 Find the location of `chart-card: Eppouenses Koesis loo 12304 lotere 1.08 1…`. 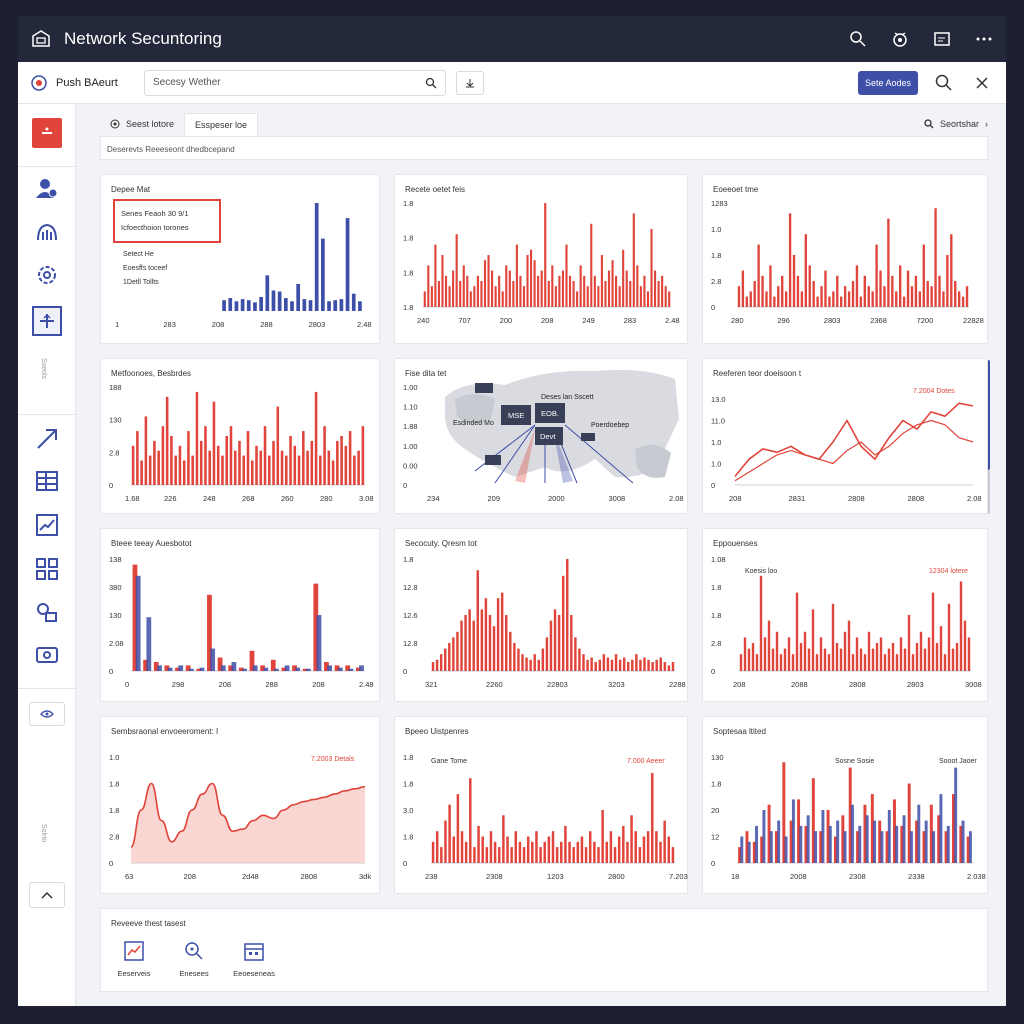

chart-card: Eppouenses Koesis loo 12304 lotere 1.08 1… is located at coordinates (845, 615).